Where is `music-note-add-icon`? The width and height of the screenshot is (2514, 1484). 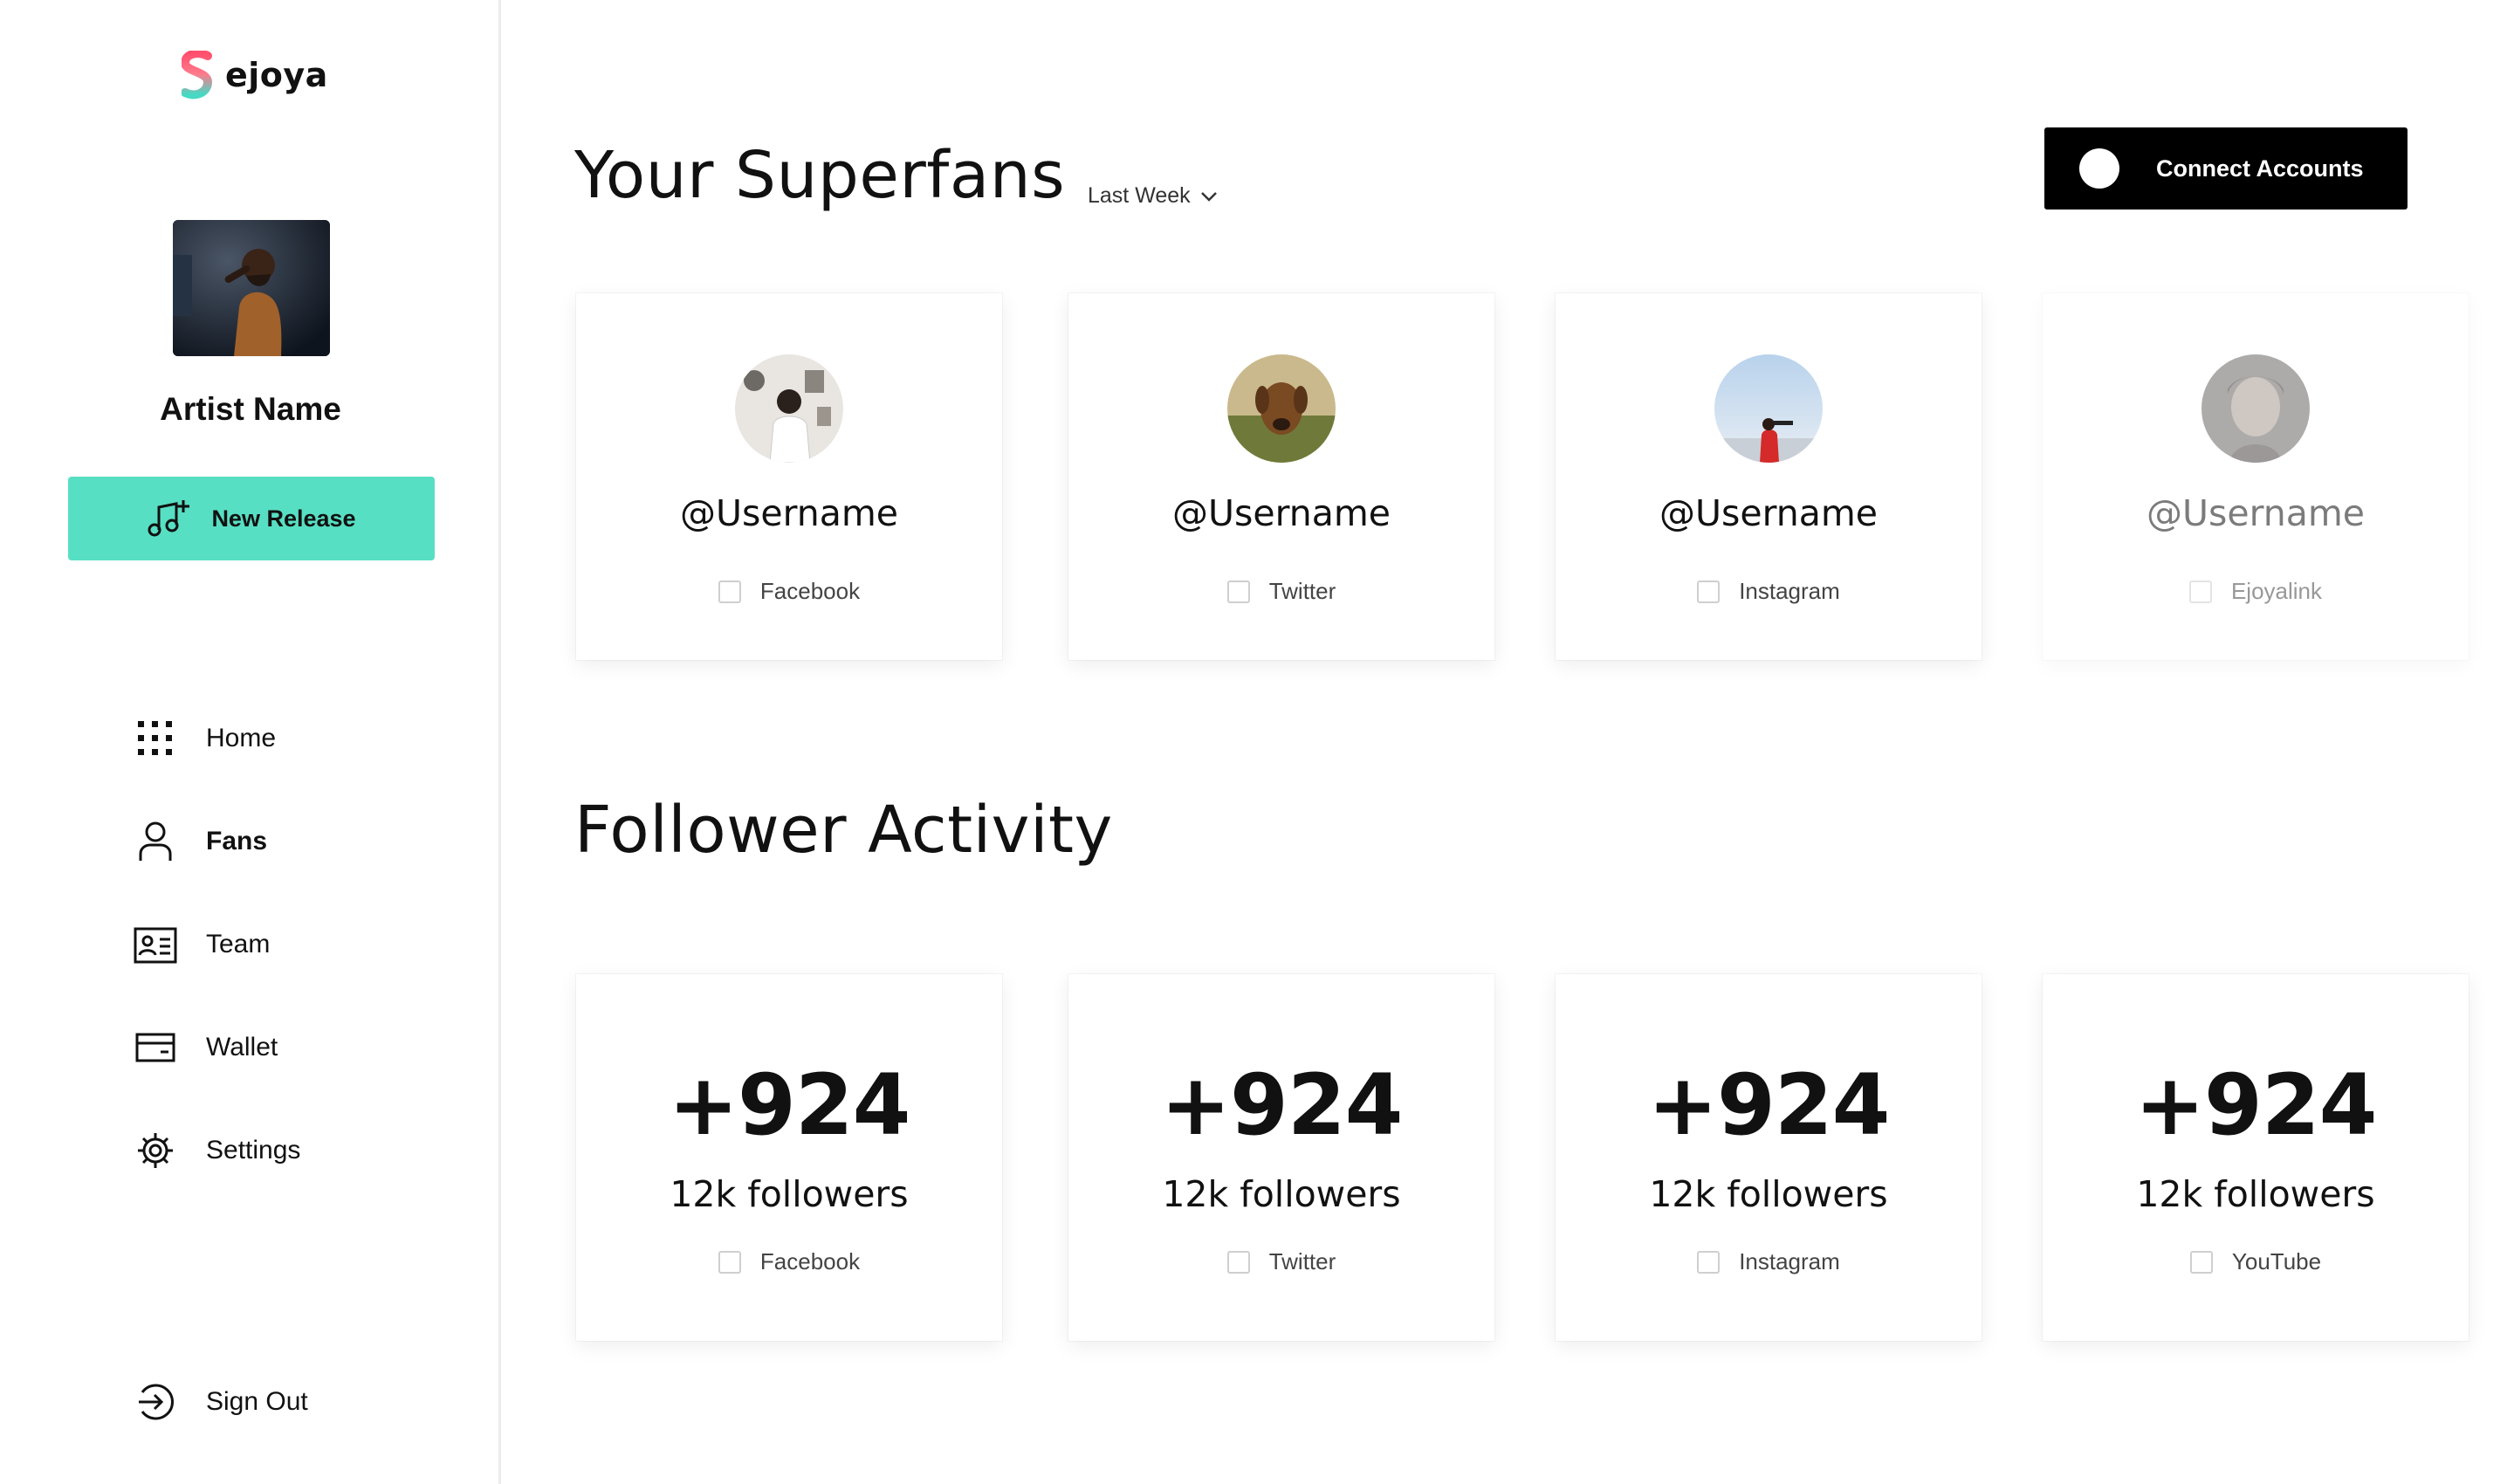
music-note-add-icon is located at coordinates (169, 519).